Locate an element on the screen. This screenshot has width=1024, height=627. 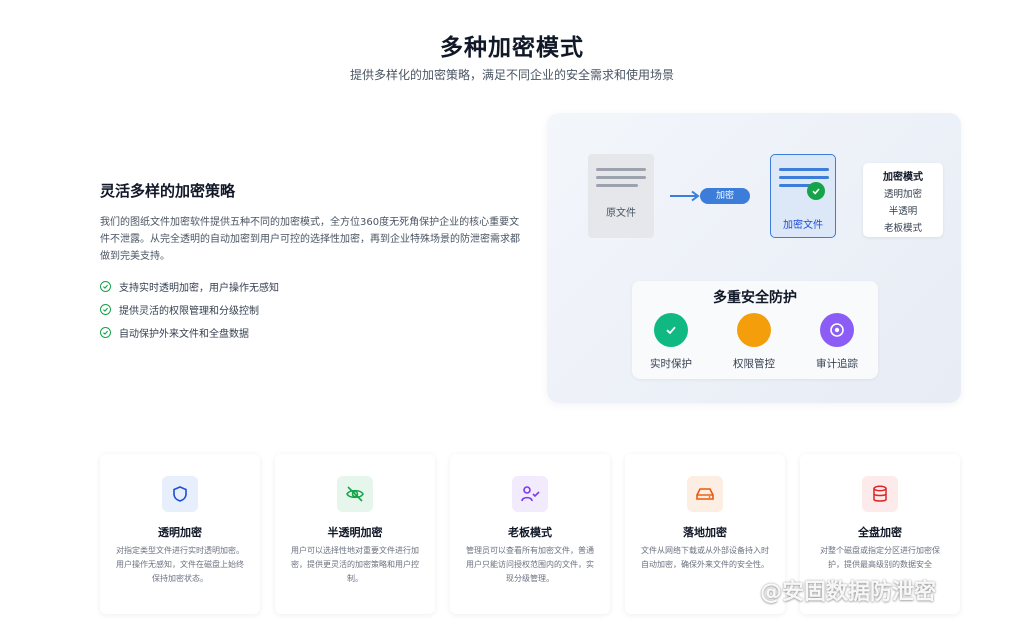
feature-item: 提供灵活的权限管理和分级控制 is located at coordinates (179, 309).